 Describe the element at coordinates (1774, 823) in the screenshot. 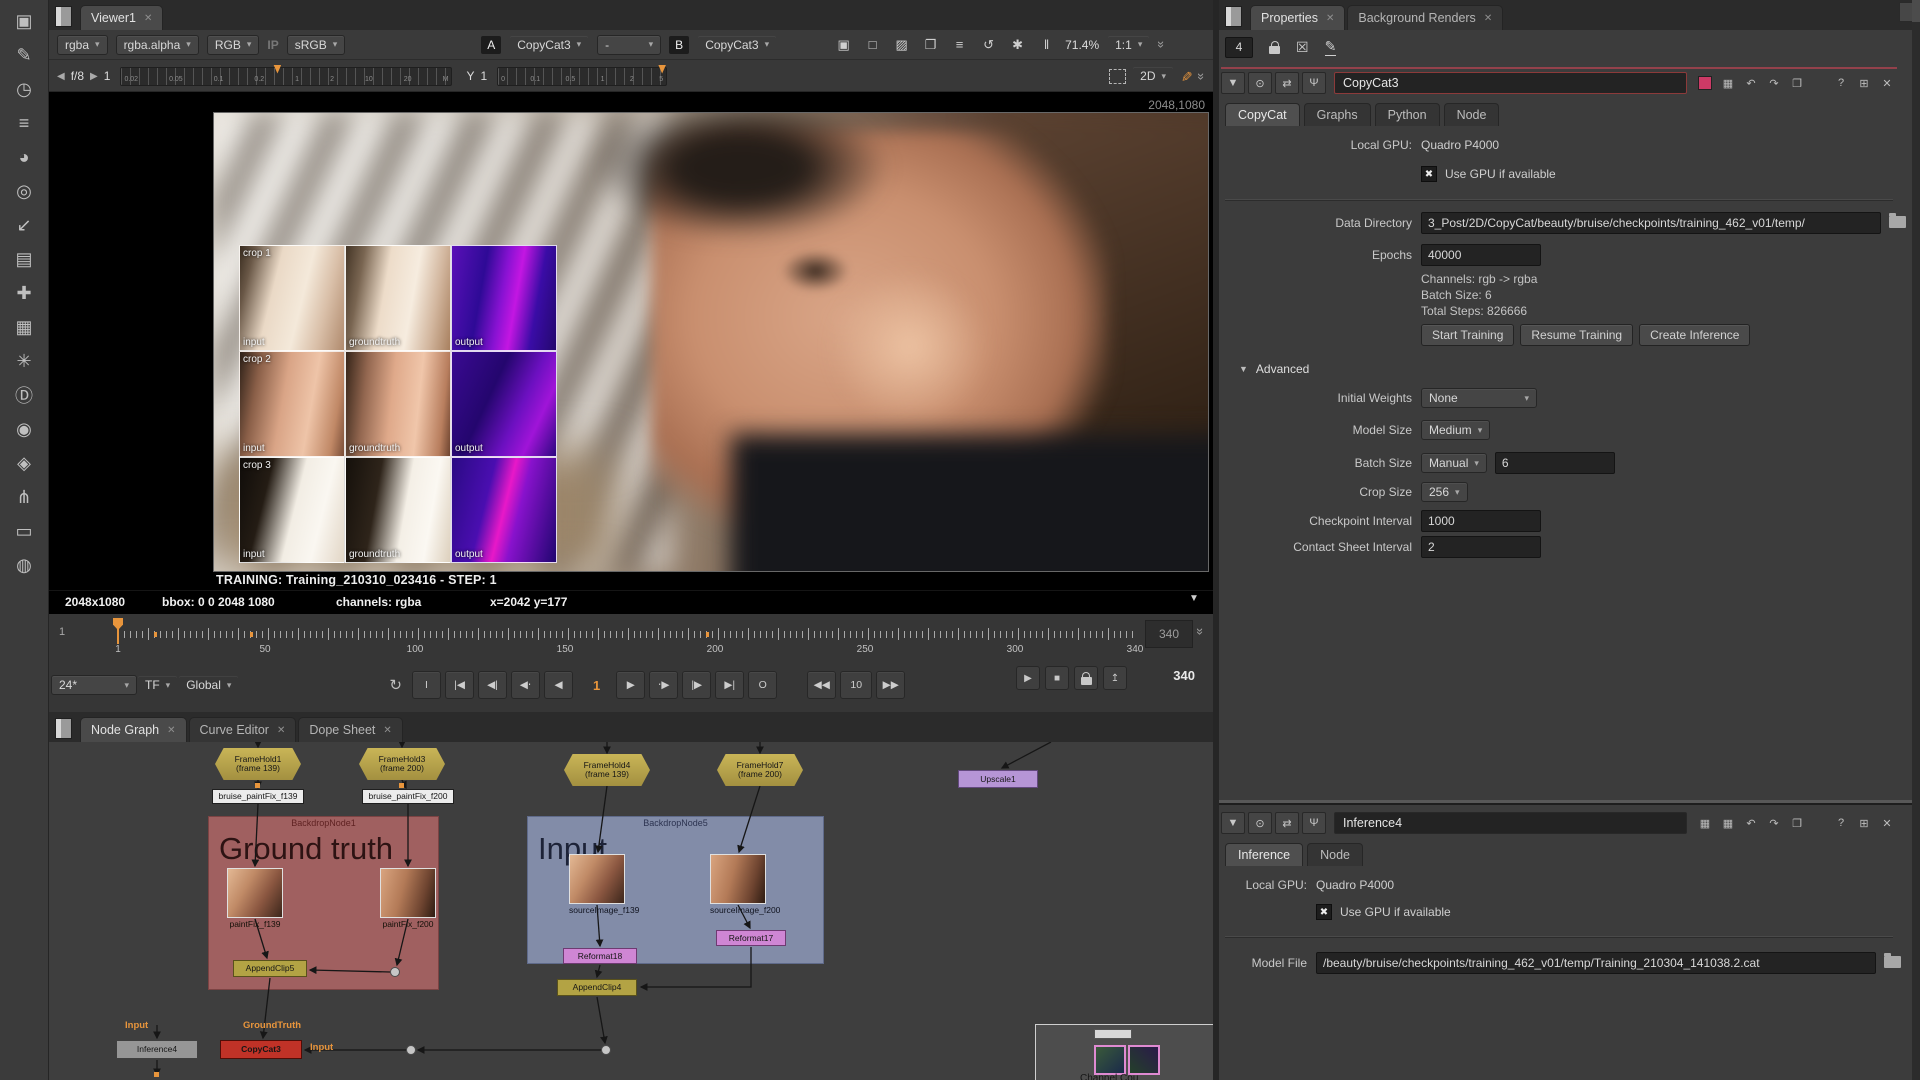

I see `redo-icon: ↷` at that location.